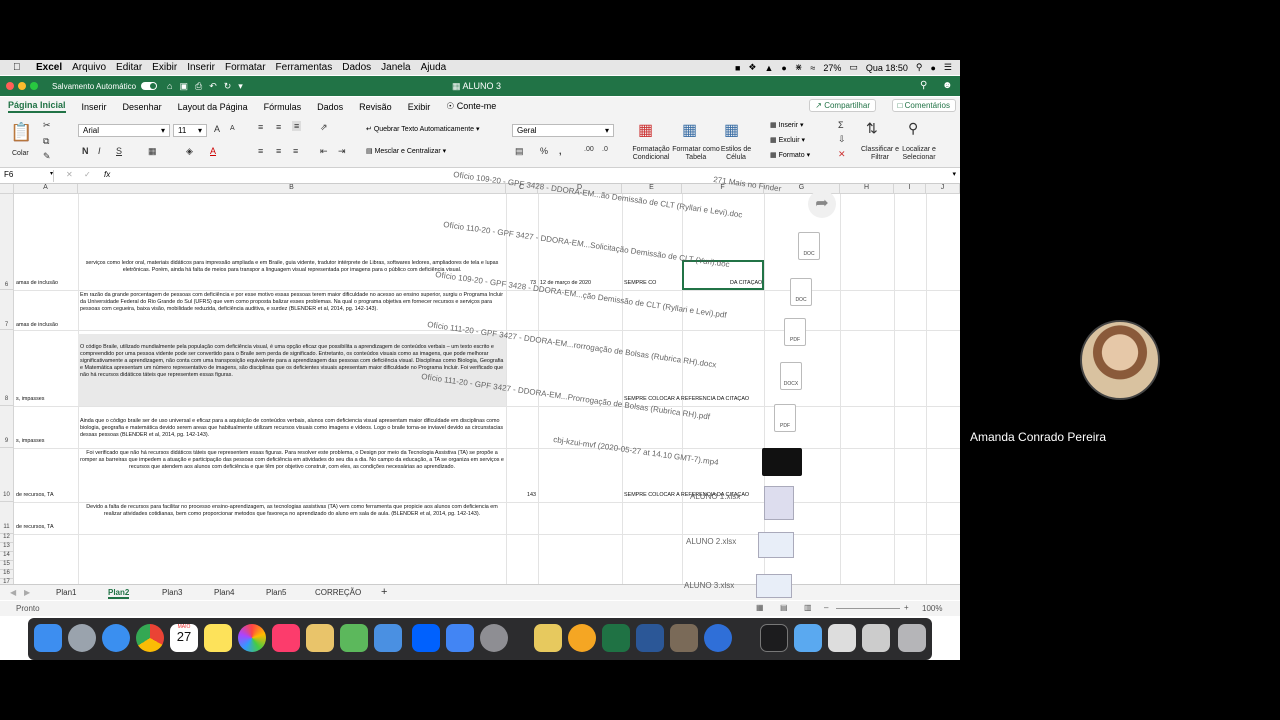 Image resolution: width=1280 pixels, height=720 pixels. Describe the element at coordinates (589, 149) in the screenshot. I see `increase-decimal-icon: .00` at that location.